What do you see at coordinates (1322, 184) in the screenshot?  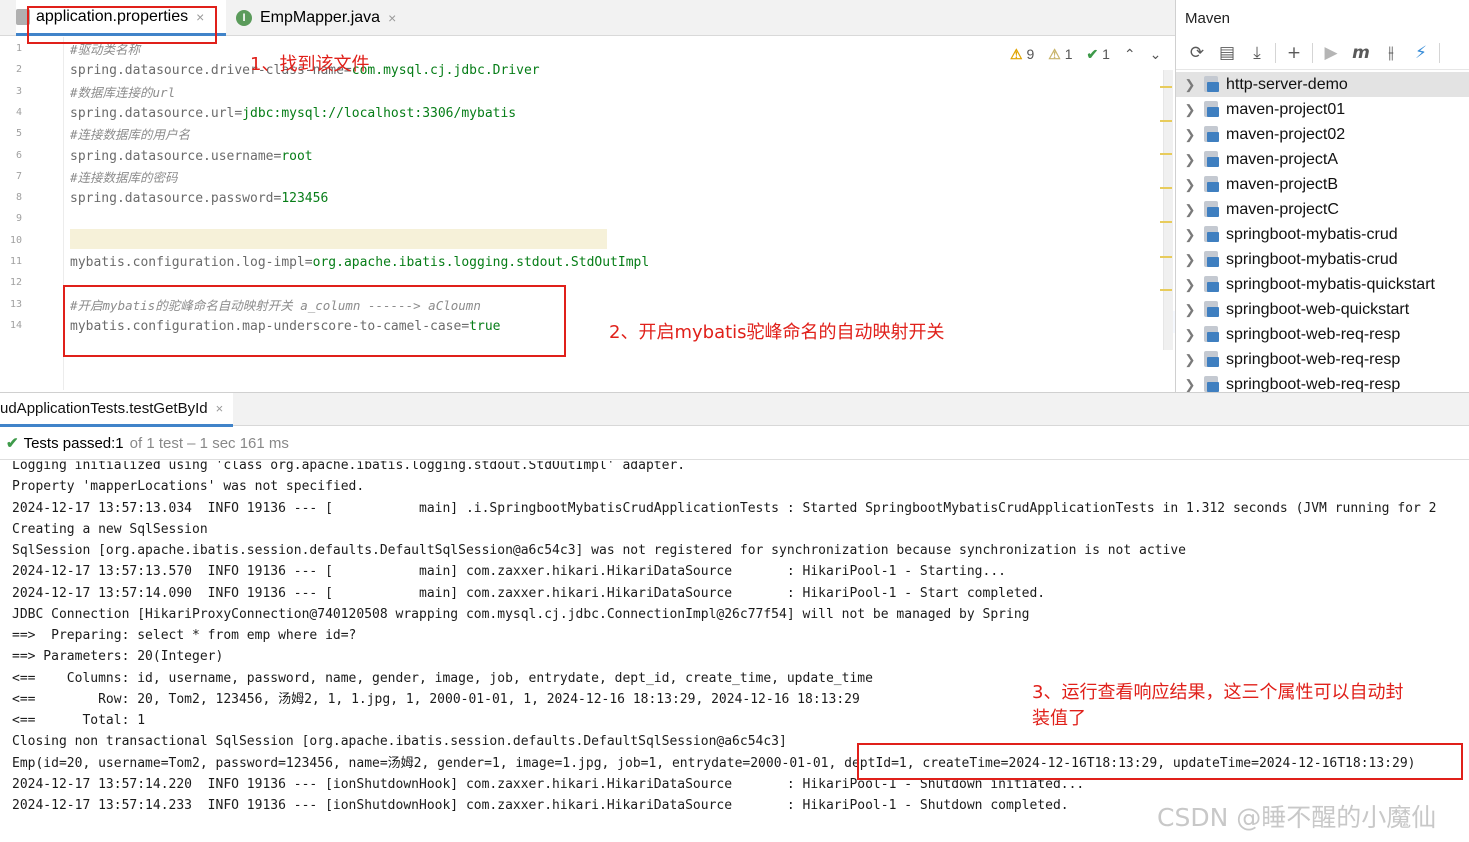 I see `maven-project-item: ❯ maven-projectB` at bounding box center [1322, 184].